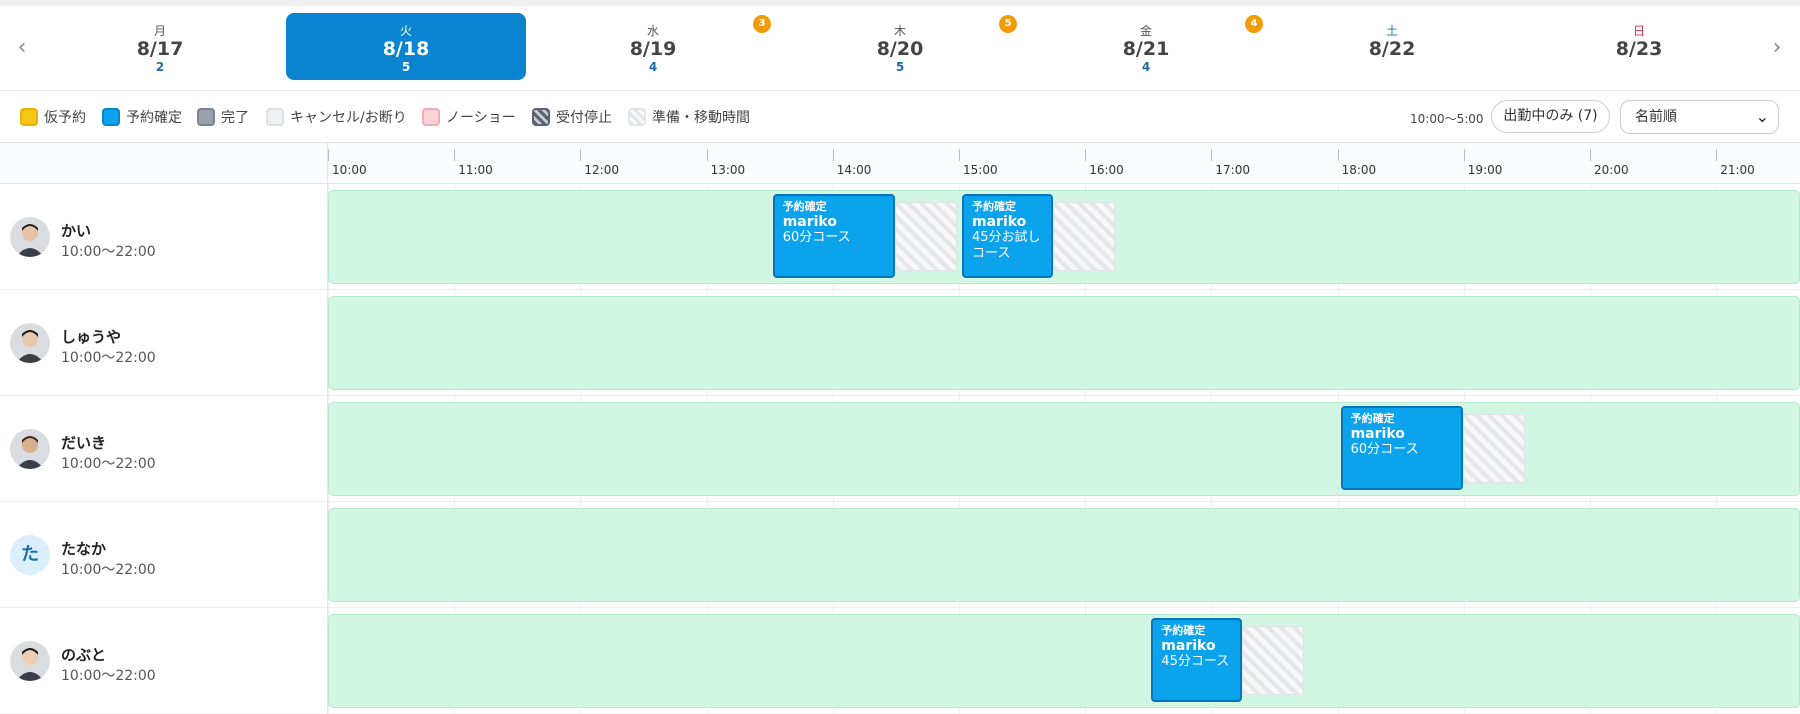 Image resolution: width=1800 pixels, height=714 pixels. What do you see at coordinates (1639, 49) in the screenshot?
I see `day-date: 8/23` at bounding box center [1639, 49].